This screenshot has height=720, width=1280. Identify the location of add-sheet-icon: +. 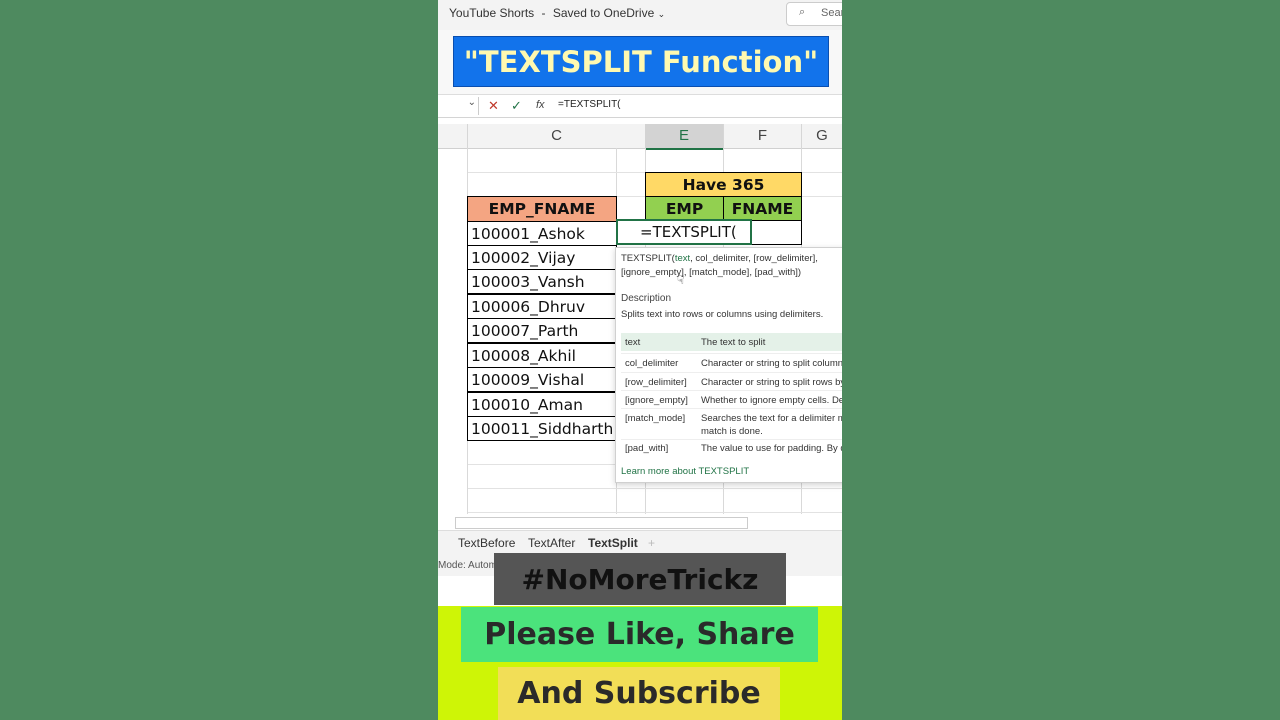
(651, 543).